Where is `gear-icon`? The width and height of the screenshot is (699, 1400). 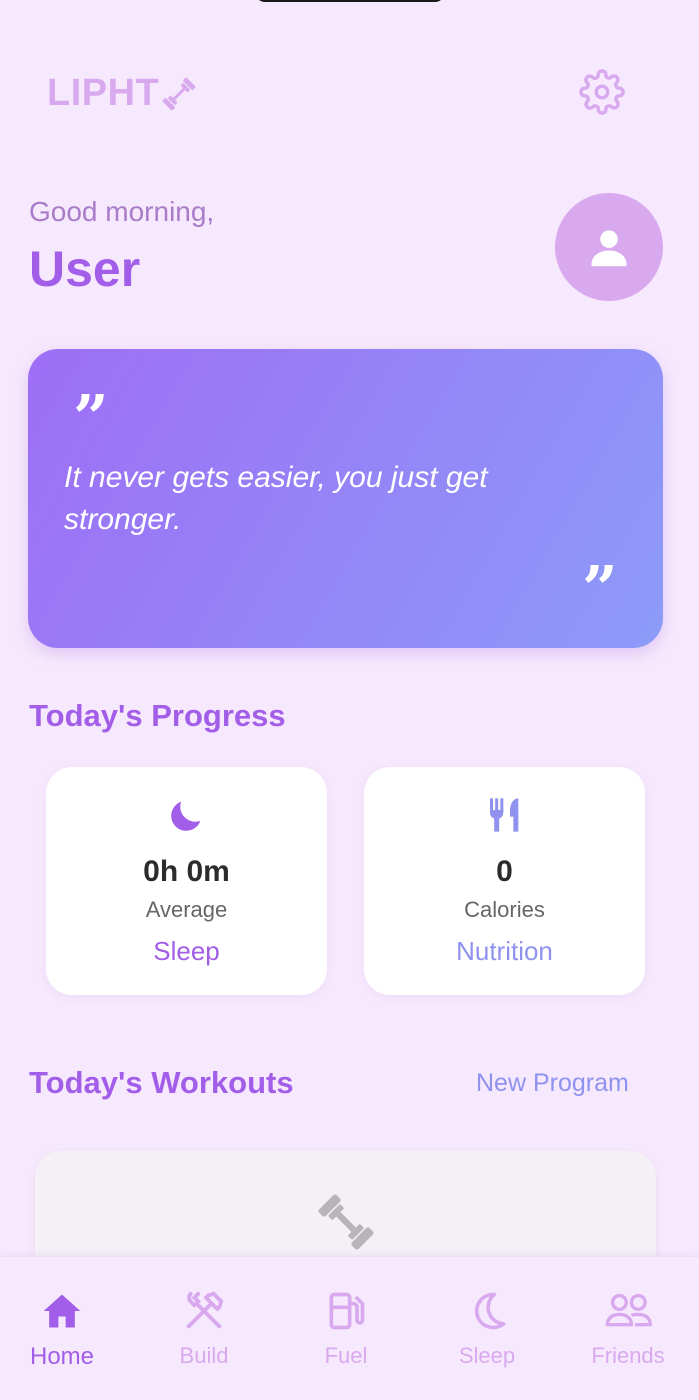
gear-icon is located at coordinates (602, 92).